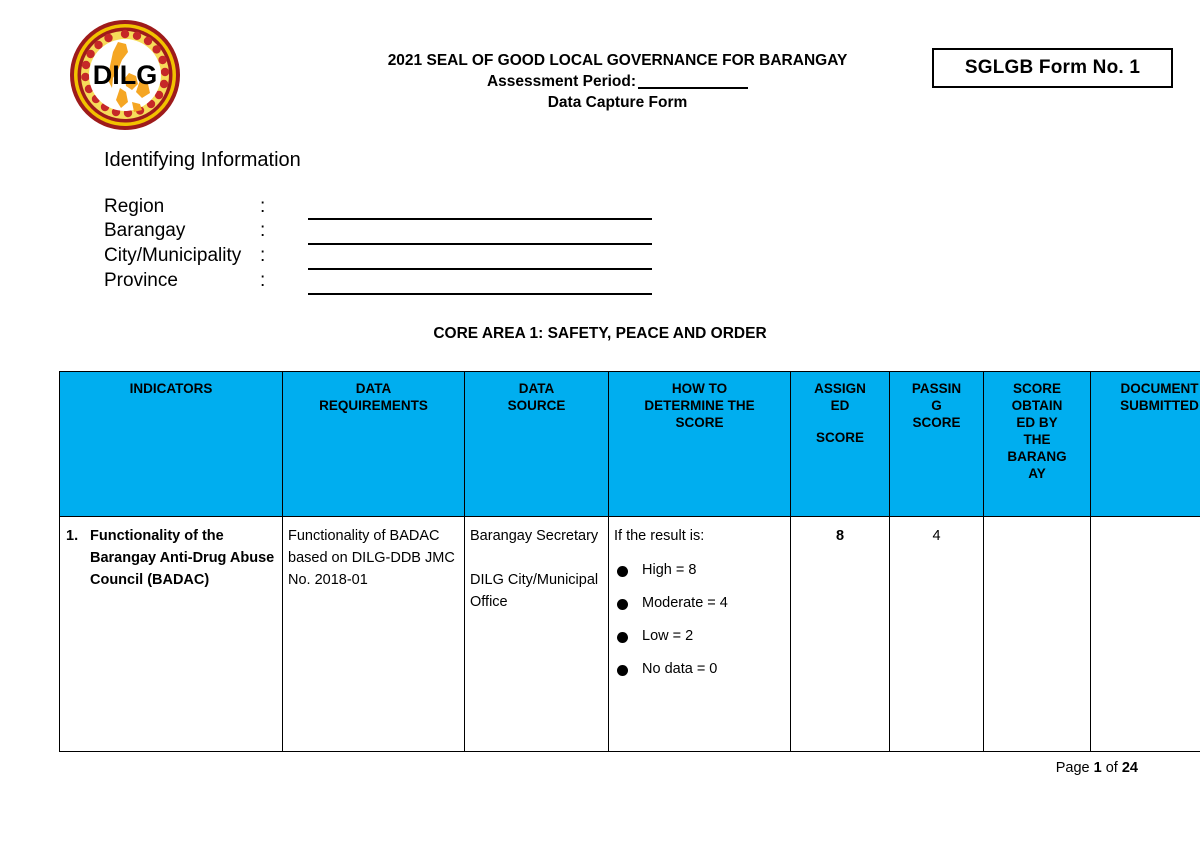 The height and width of the screenshot is (848, 1200). I want to click on page-footer-prefix: Page, so click(1072, 768).